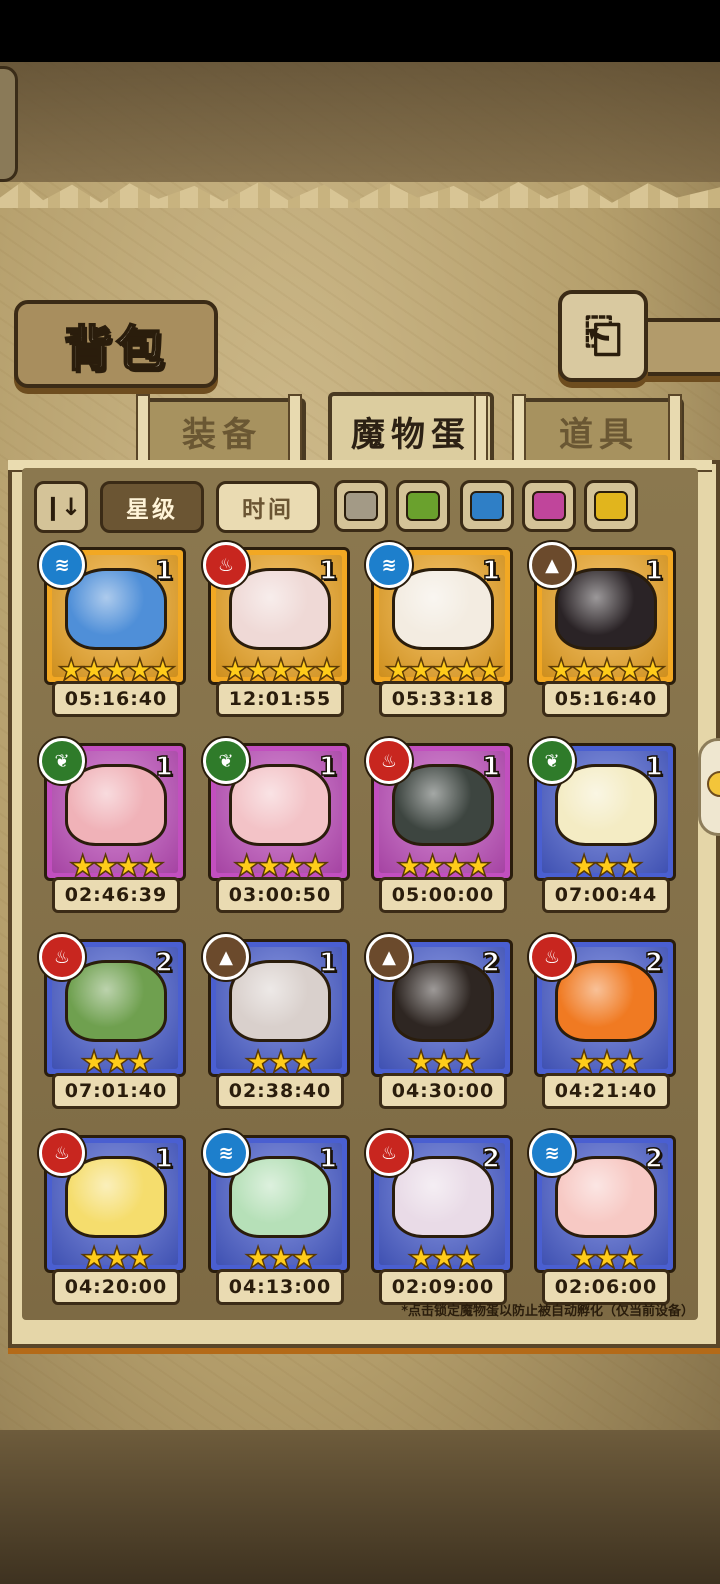 The height and width of the screenshot is (1584, 720). Describe the element at coordinates (709, 787) in the screenshot. I see `side-pull-tab` at that location.